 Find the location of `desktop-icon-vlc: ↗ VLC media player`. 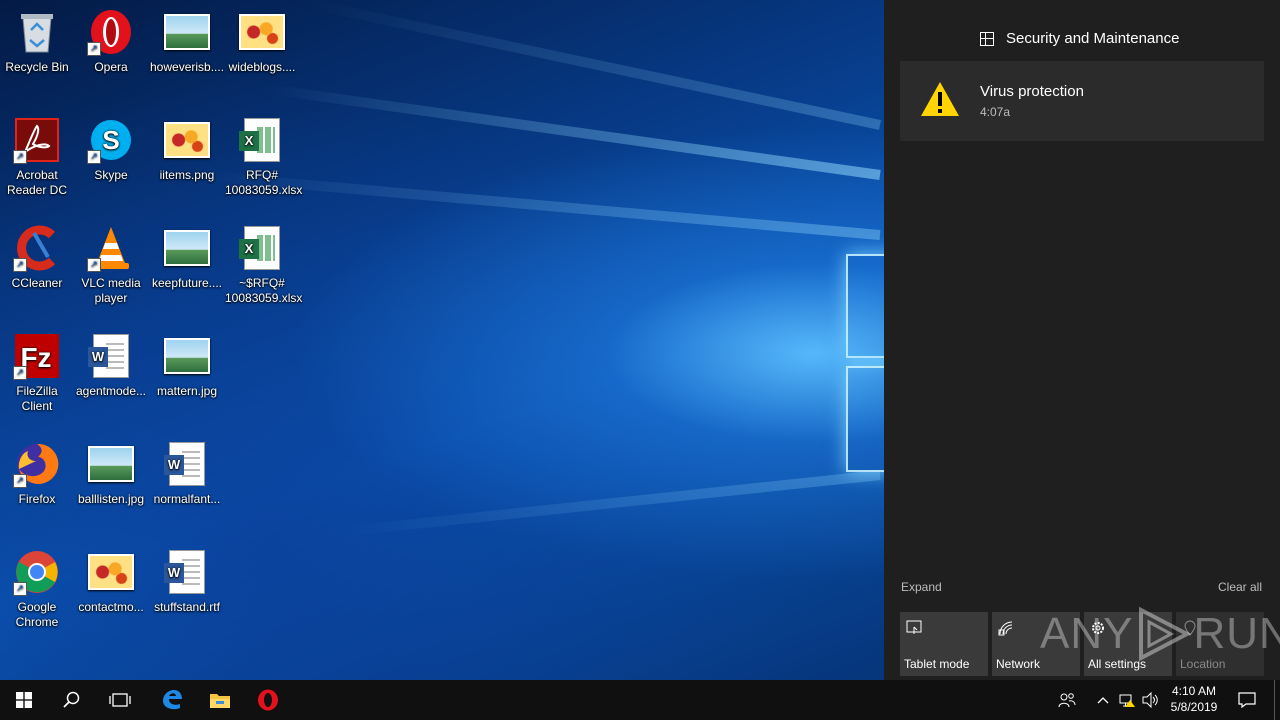

desktop-icon-vlc: ↗ VLC media player is located at coordinates (111, 265).